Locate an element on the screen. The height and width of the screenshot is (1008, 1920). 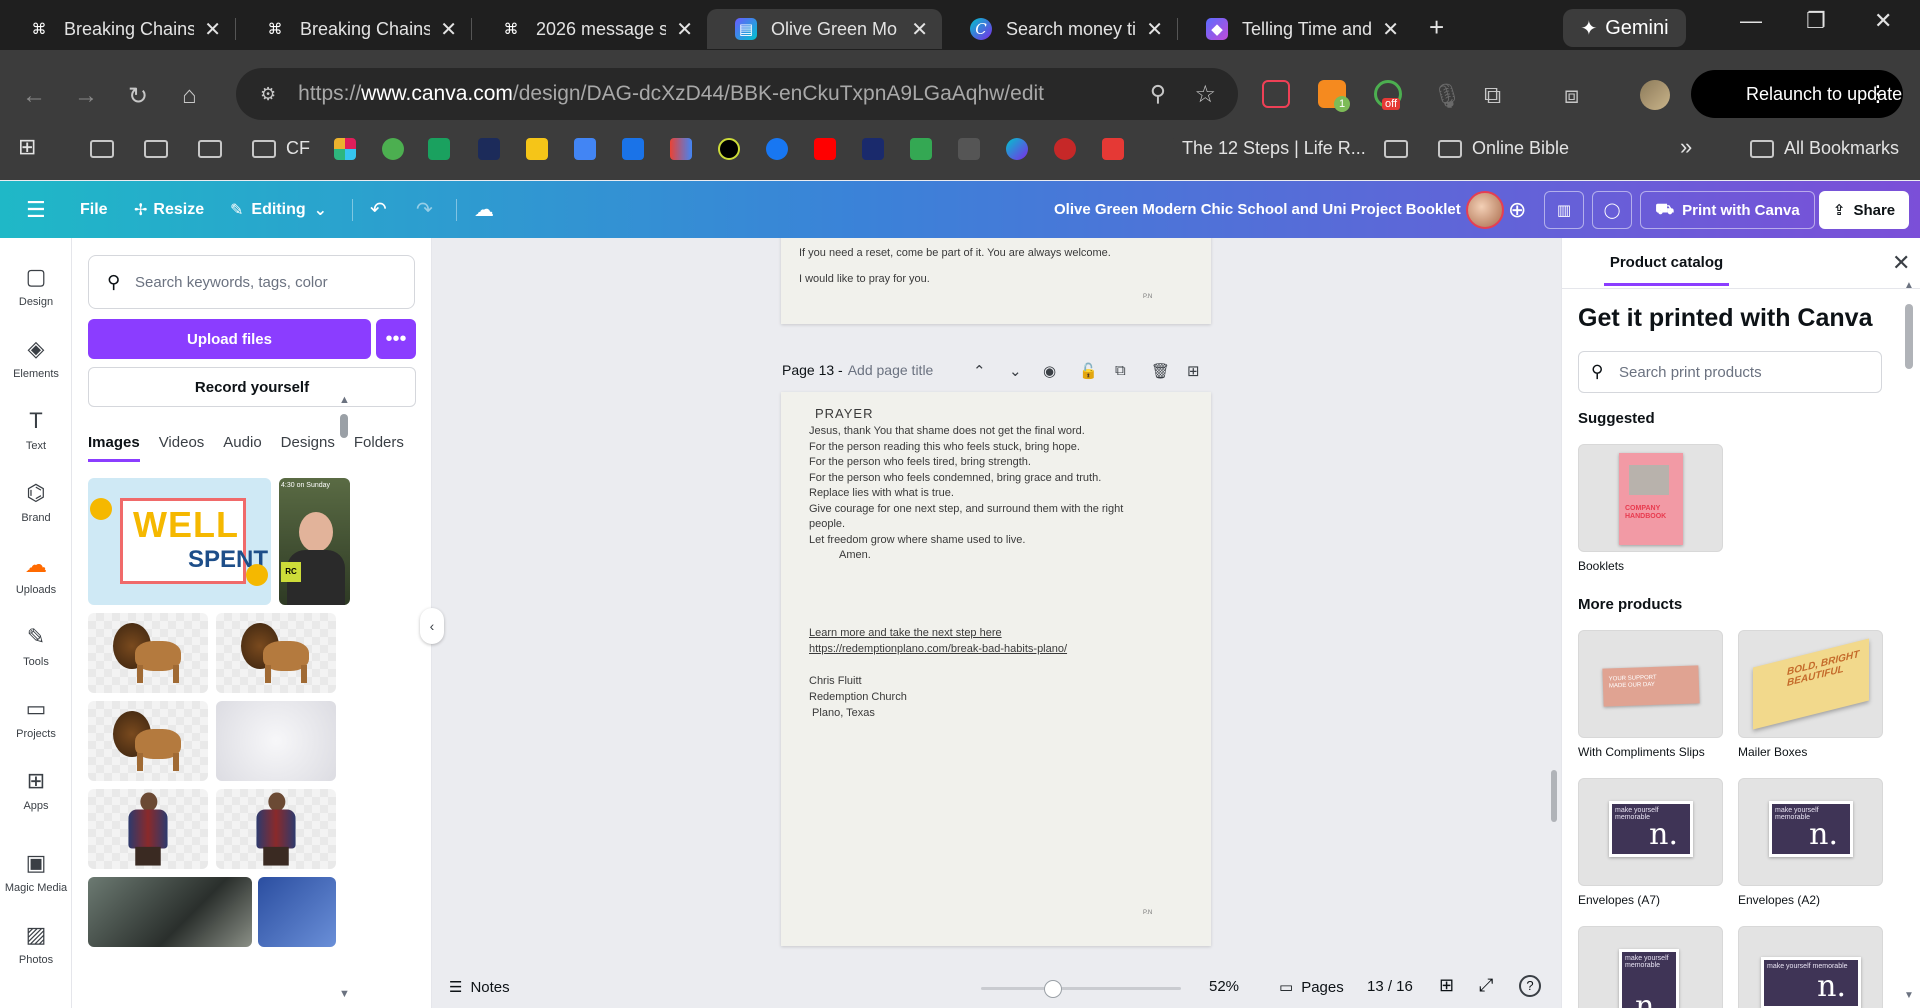
forward-icon: → is located at coordinates (86, 96).